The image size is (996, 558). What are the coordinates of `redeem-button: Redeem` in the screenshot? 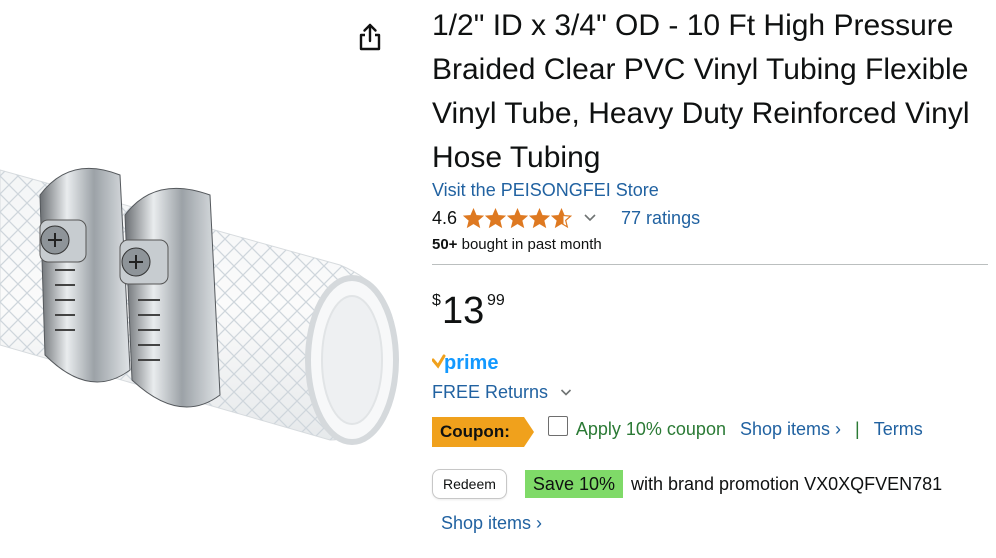 It's located at (469, 484).